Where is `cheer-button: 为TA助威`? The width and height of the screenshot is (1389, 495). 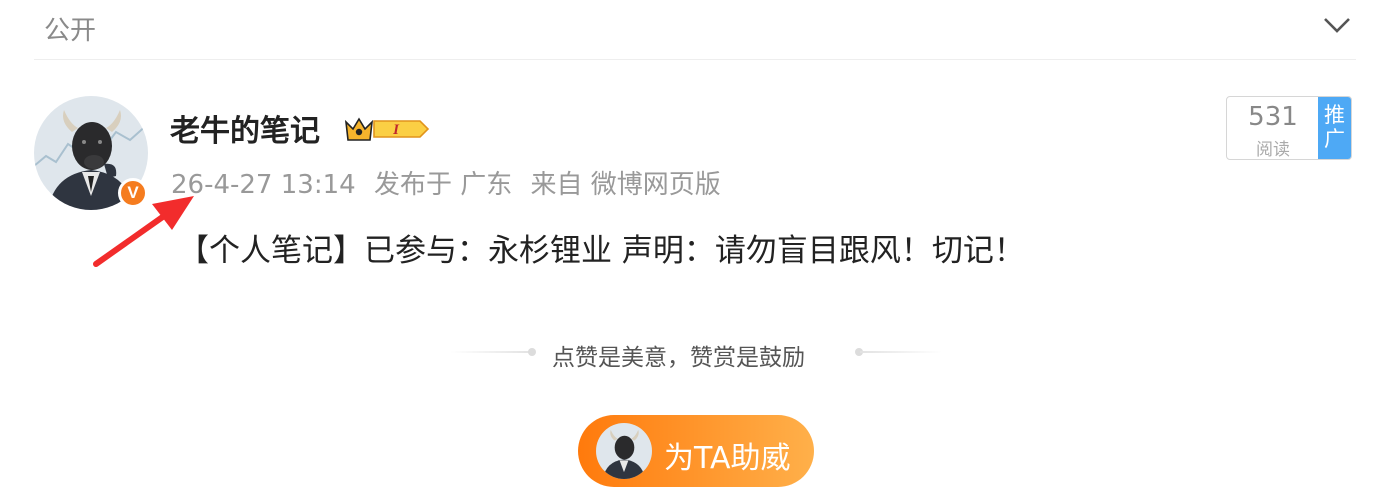
cheer-button: 为TA助威 is located at coordinates (696, 451).